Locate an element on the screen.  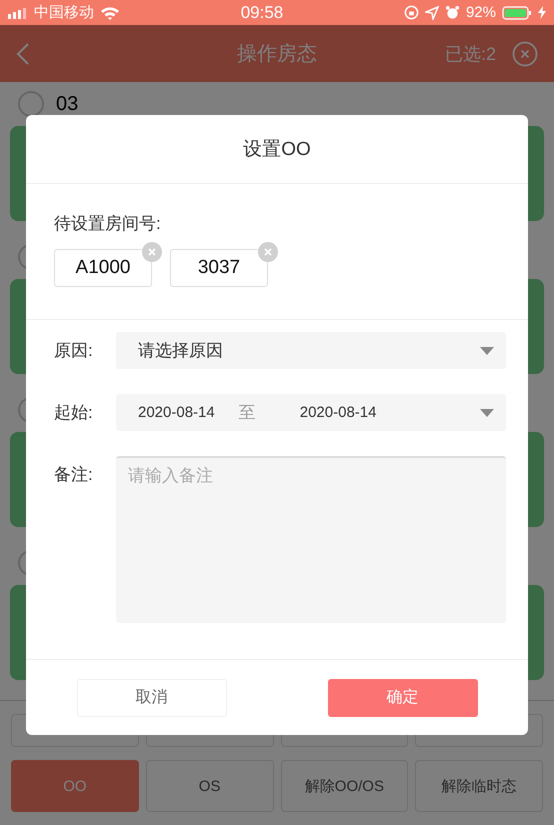
confirm-button: 确定 is located at coordinates (403, 697).